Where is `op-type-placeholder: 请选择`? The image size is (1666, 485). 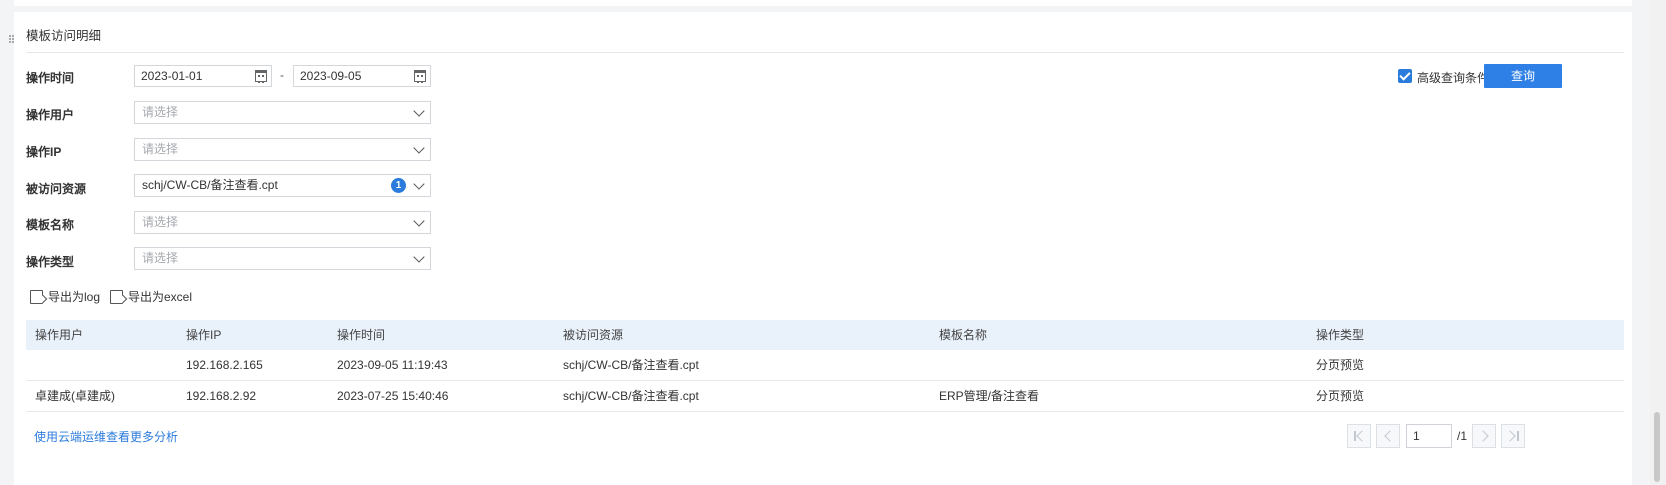
op-type-placeholder: 请选择 is located at coordinates (160, 258).